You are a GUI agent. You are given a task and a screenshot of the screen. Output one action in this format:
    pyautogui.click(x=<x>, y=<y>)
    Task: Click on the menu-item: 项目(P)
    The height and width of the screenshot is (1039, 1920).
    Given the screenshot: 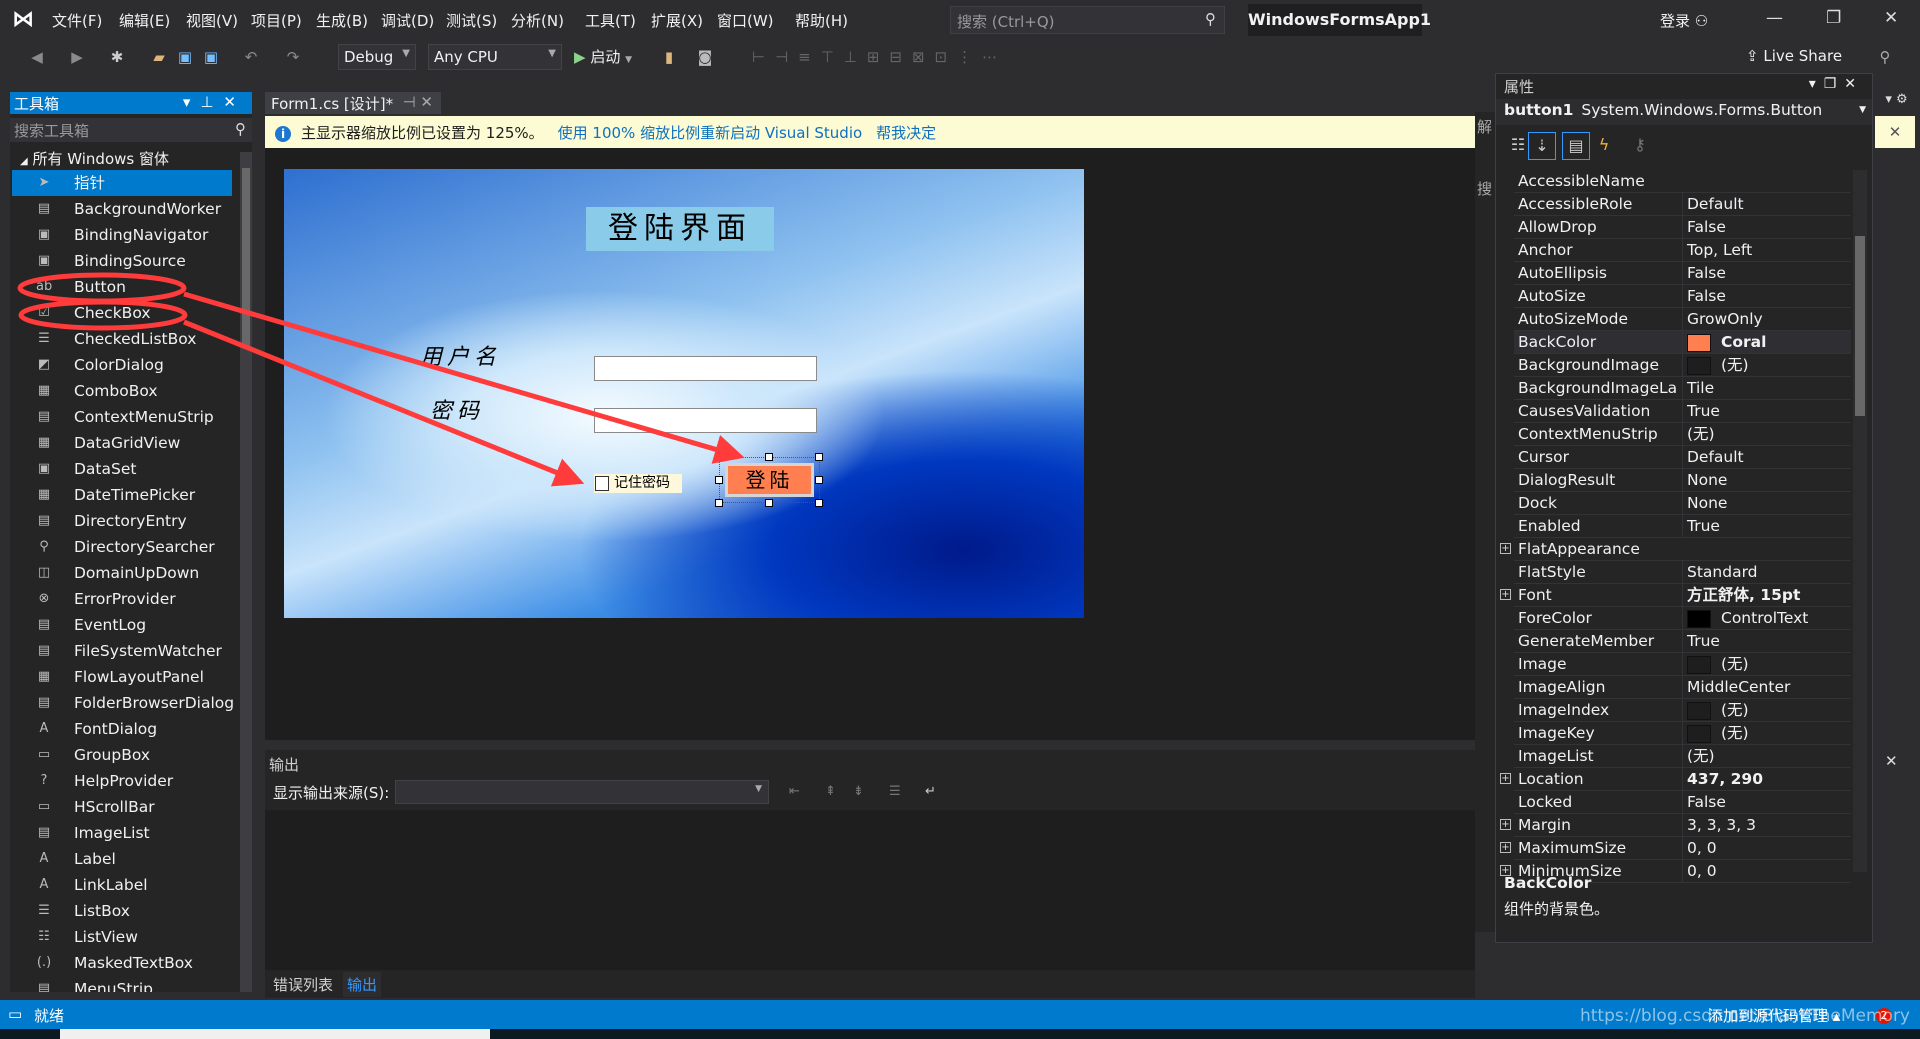 What is the action you would take?
    pyautogui.click(x=276, y=20)
    